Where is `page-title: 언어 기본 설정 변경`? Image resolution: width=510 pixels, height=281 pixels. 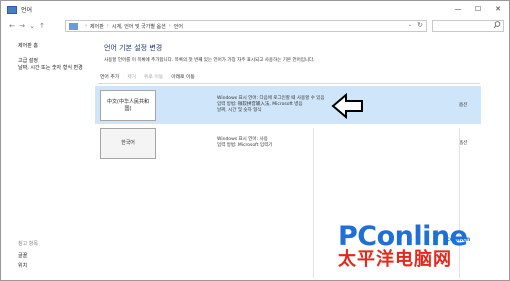 page-title: 언어 기본 설정 변경 is located at coordinates (133, 48).